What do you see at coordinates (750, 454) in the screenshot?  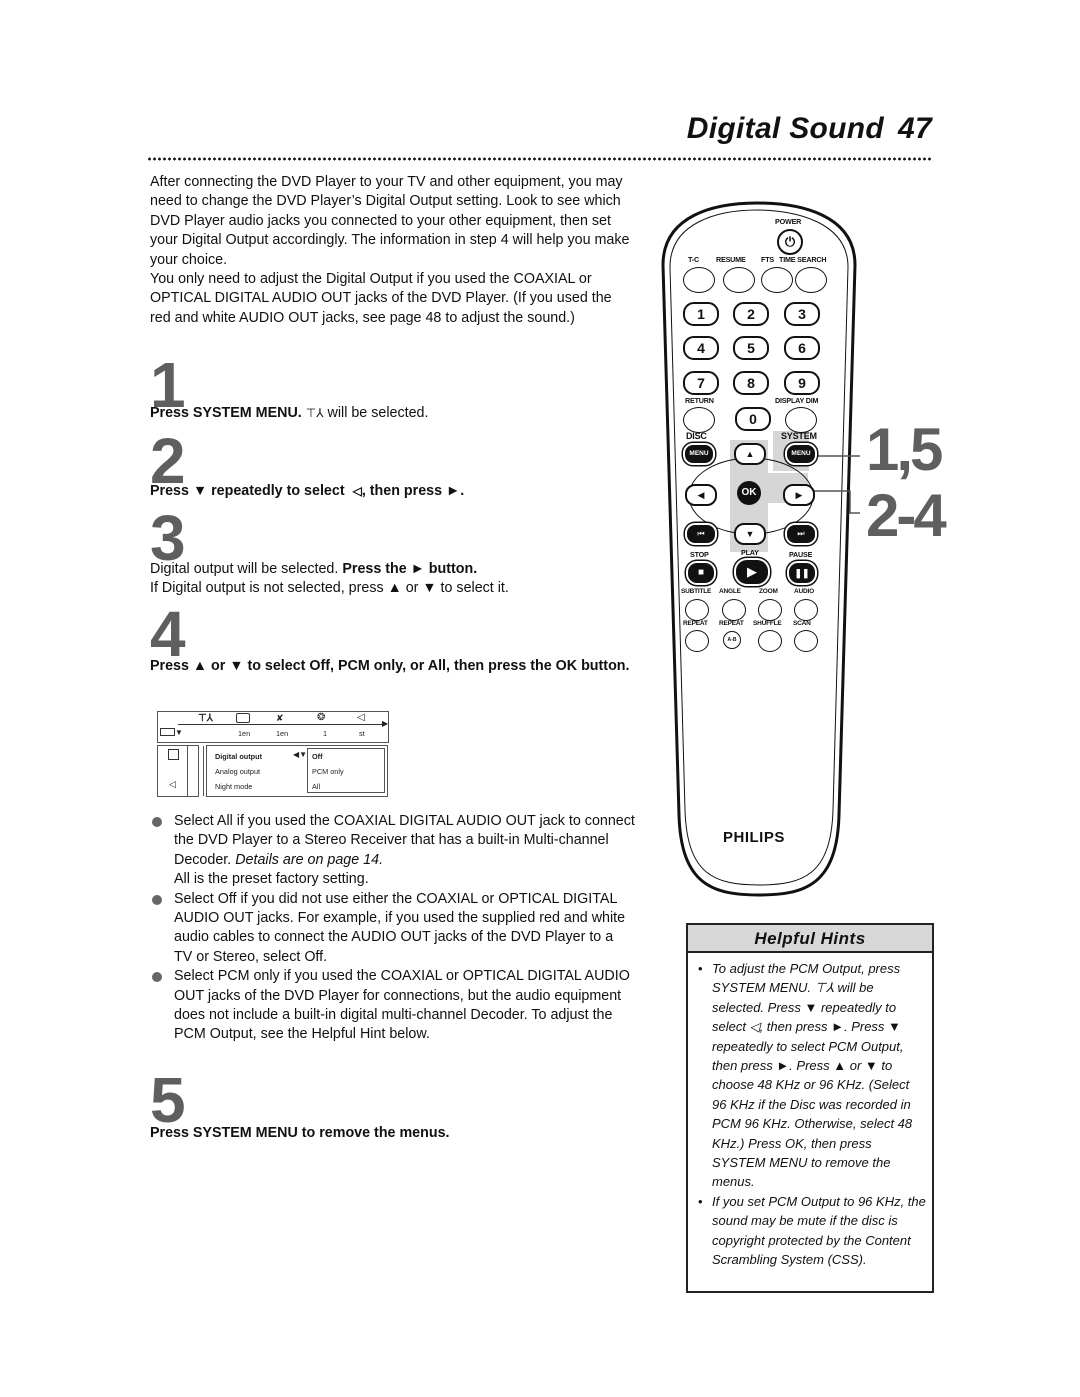 I see `up-button: ▲` at bounding box center [750, 454].